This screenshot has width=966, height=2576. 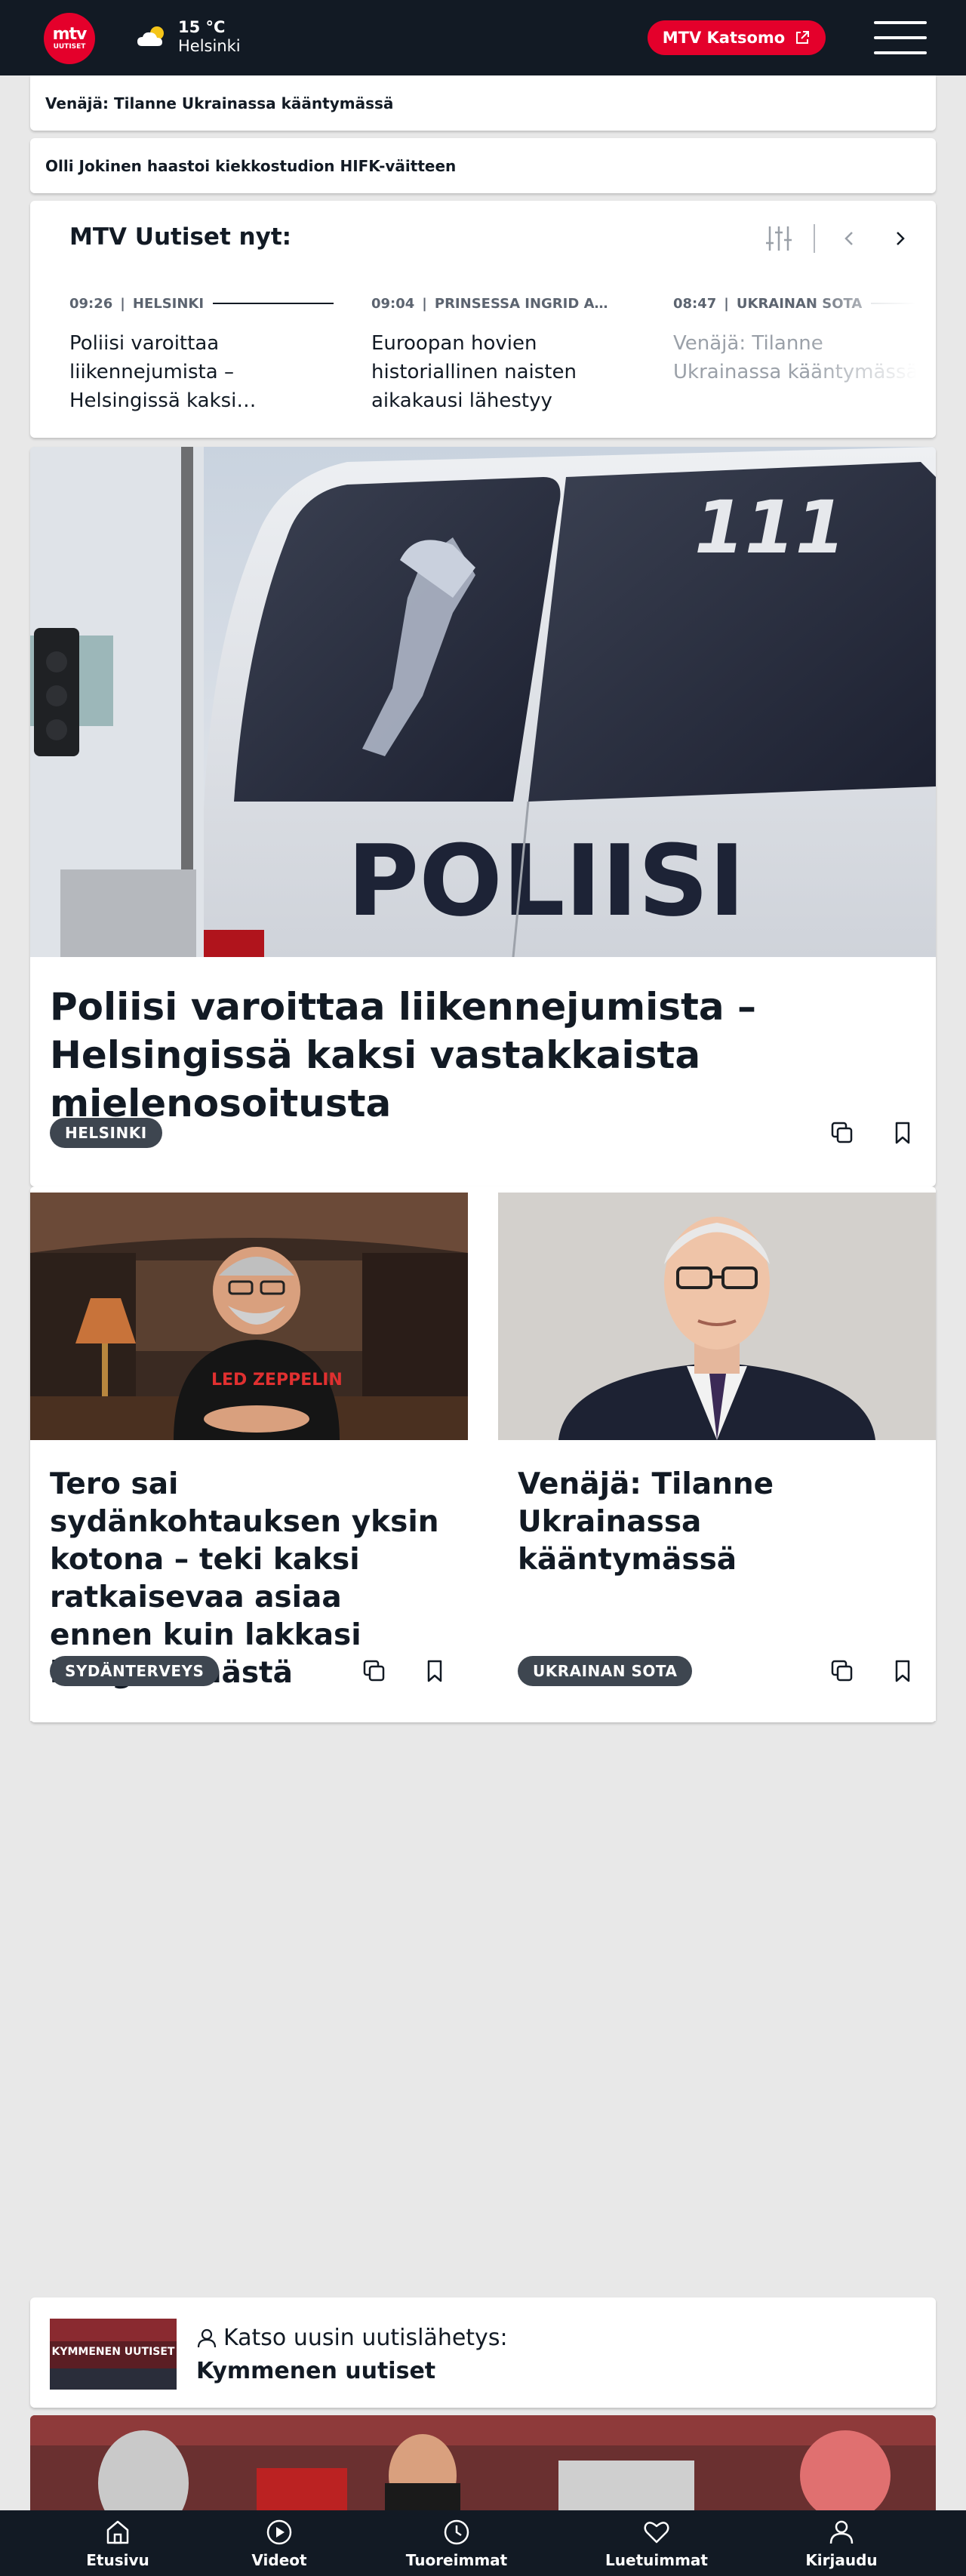 What do you see at coordinates (209, 46) in the screenshot?
I see `weather-city: Helsinki` at bounding box center [209, 46].